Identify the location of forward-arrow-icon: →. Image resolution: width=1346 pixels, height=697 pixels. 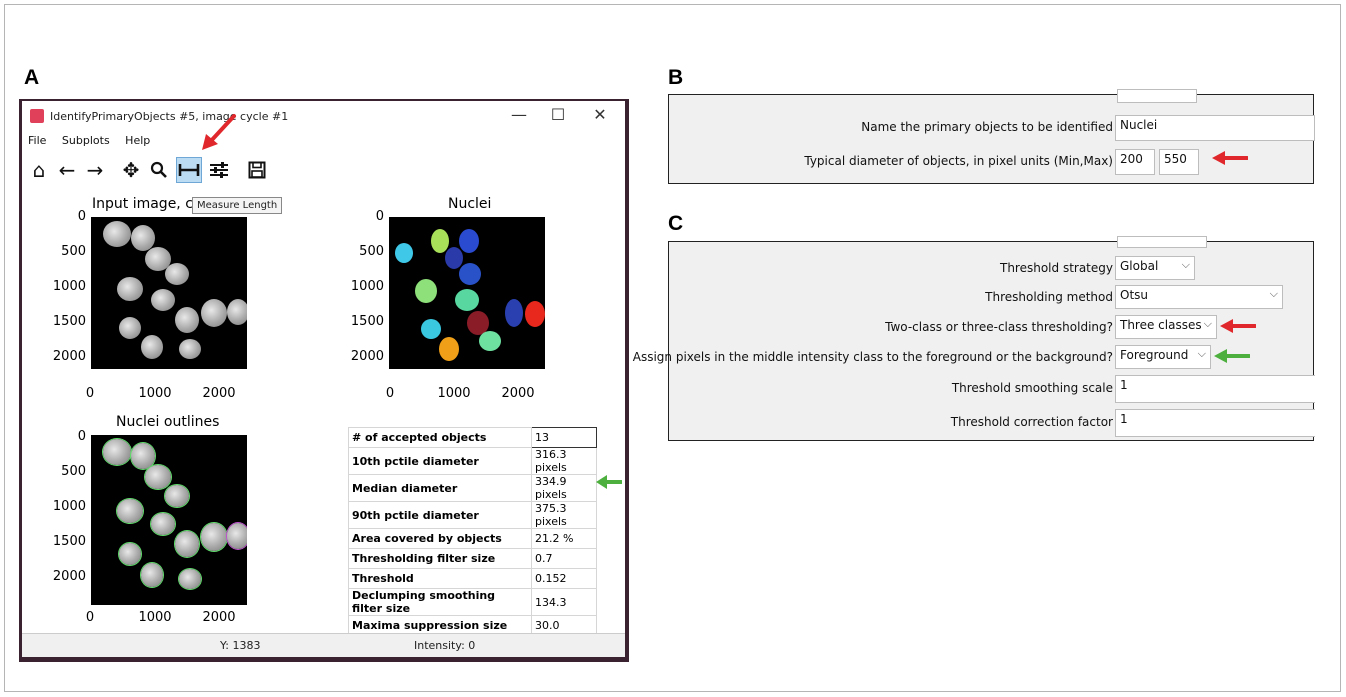
(95, 170).